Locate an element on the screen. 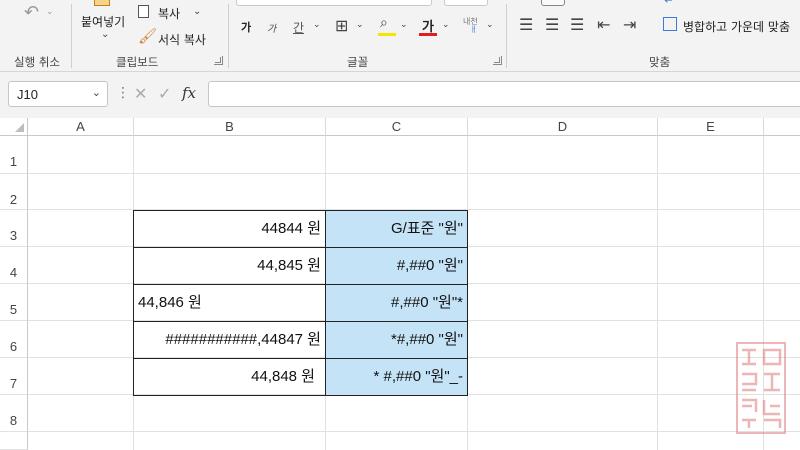 The width and height of the screenshot is (800, 450). undo-dropdown-icon: ⌄ is located at coordinates (50, 12).